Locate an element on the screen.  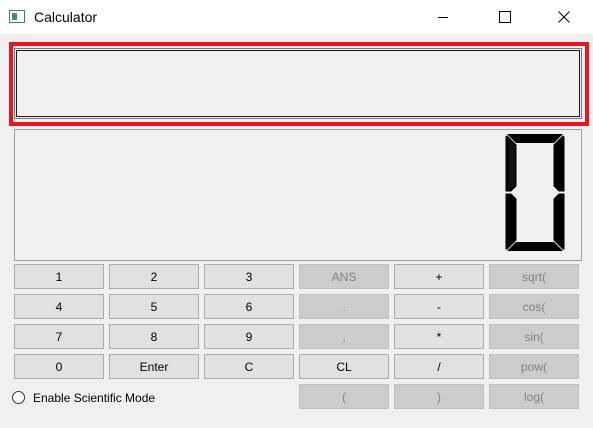
sin-button: sin( is located at coordinates (534, 336).